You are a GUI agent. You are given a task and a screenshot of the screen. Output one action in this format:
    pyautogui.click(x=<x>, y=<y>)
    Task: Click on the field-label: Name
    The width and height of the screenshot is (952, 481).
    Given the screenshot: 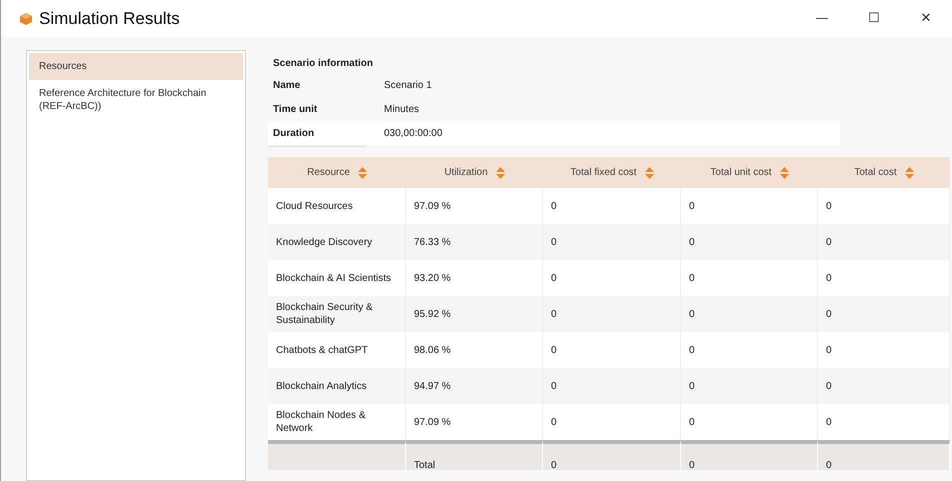 What is the action you would take?
    pyautogui.click(x=287, y=85)
    